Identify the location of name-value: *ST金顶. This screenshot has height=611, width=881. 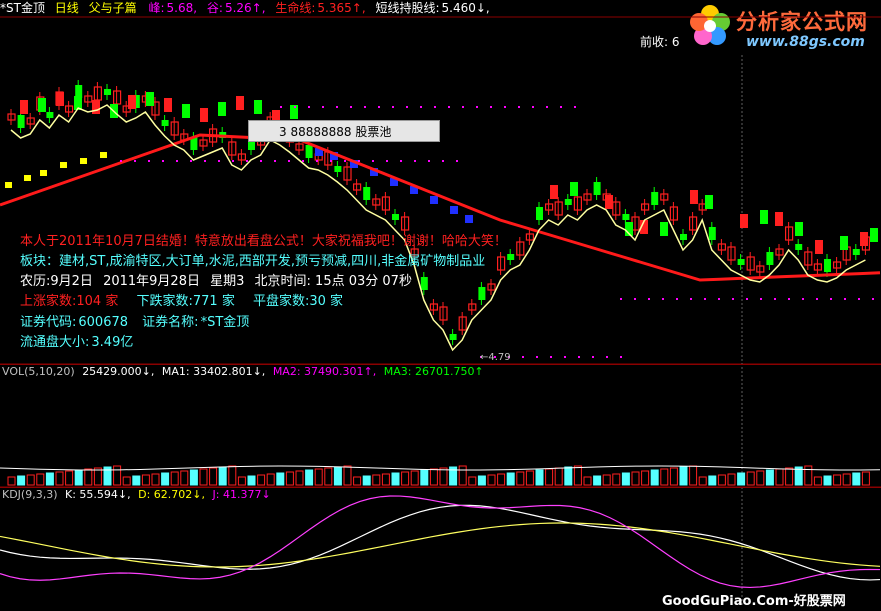
(225, 322).